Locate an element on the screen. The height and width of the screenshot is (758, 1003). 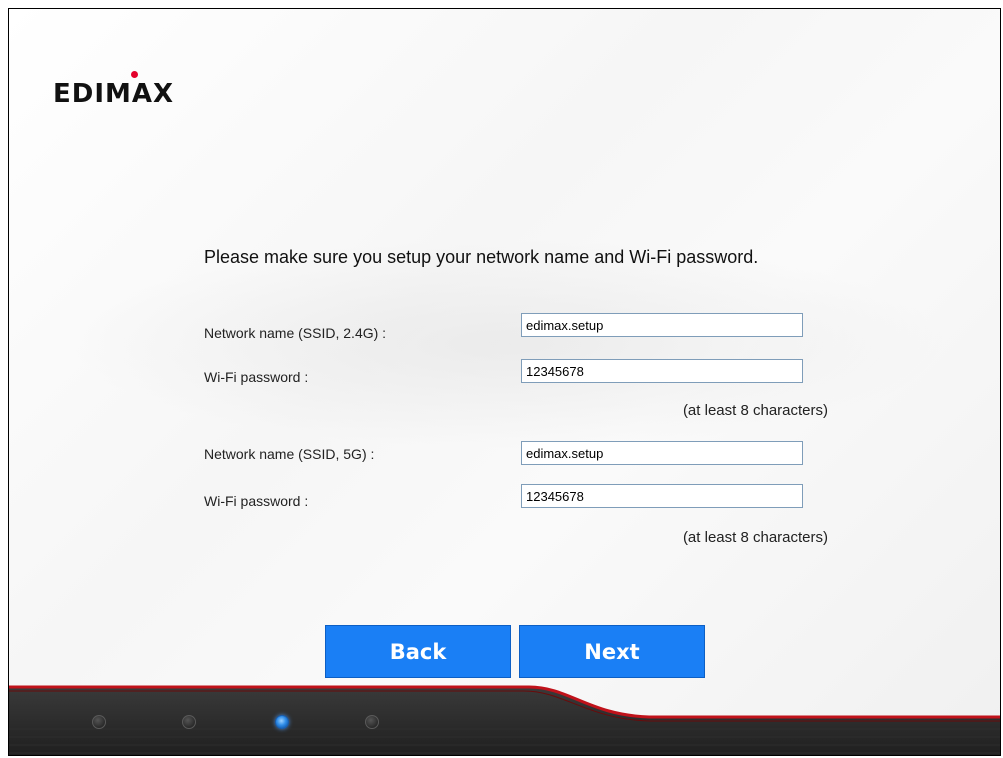
next-button: Next is located at coordinates (612, 651).